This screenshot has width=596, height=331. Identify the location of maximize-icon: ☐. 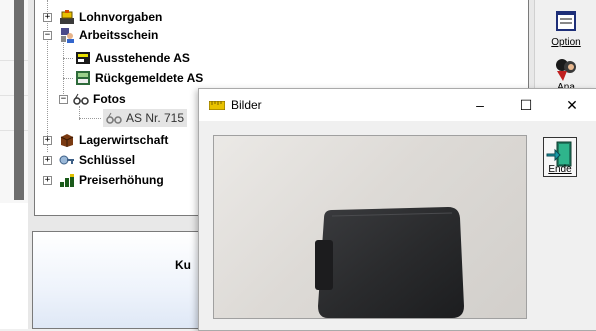
(526, 104).